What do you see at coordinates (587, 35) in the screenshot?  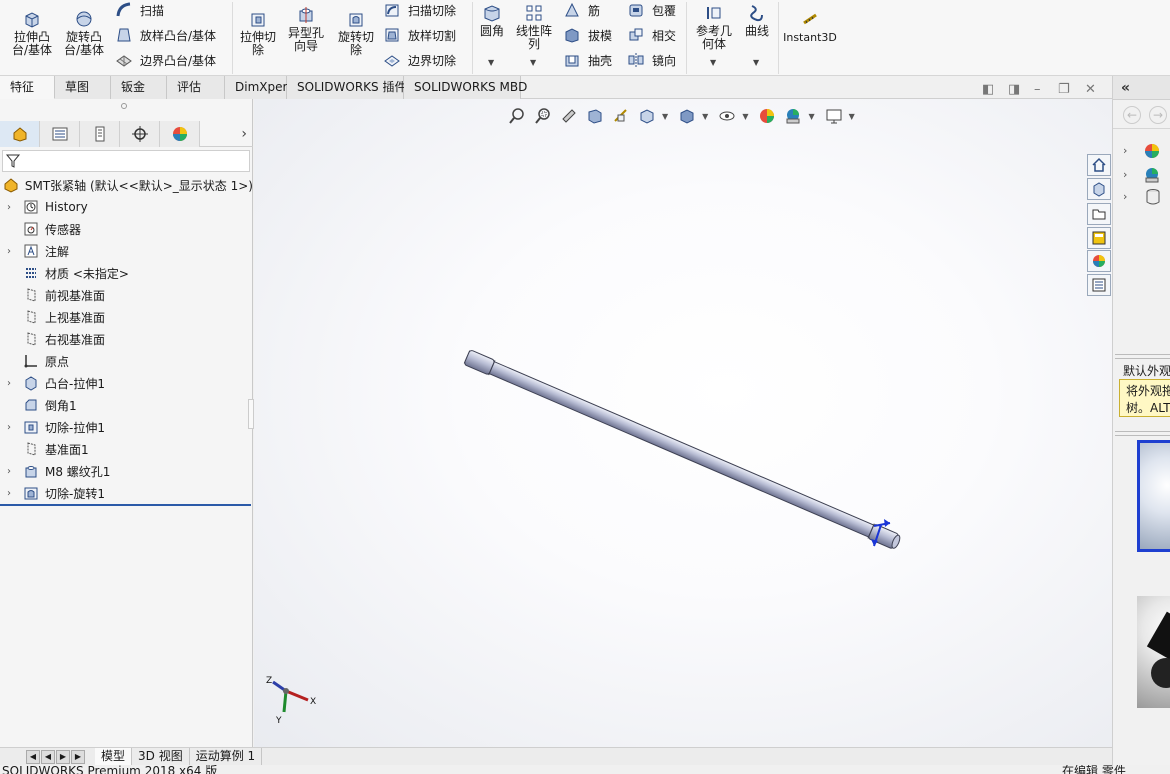 I see `draft-button: 拔模` at bounding box center [587, 35].